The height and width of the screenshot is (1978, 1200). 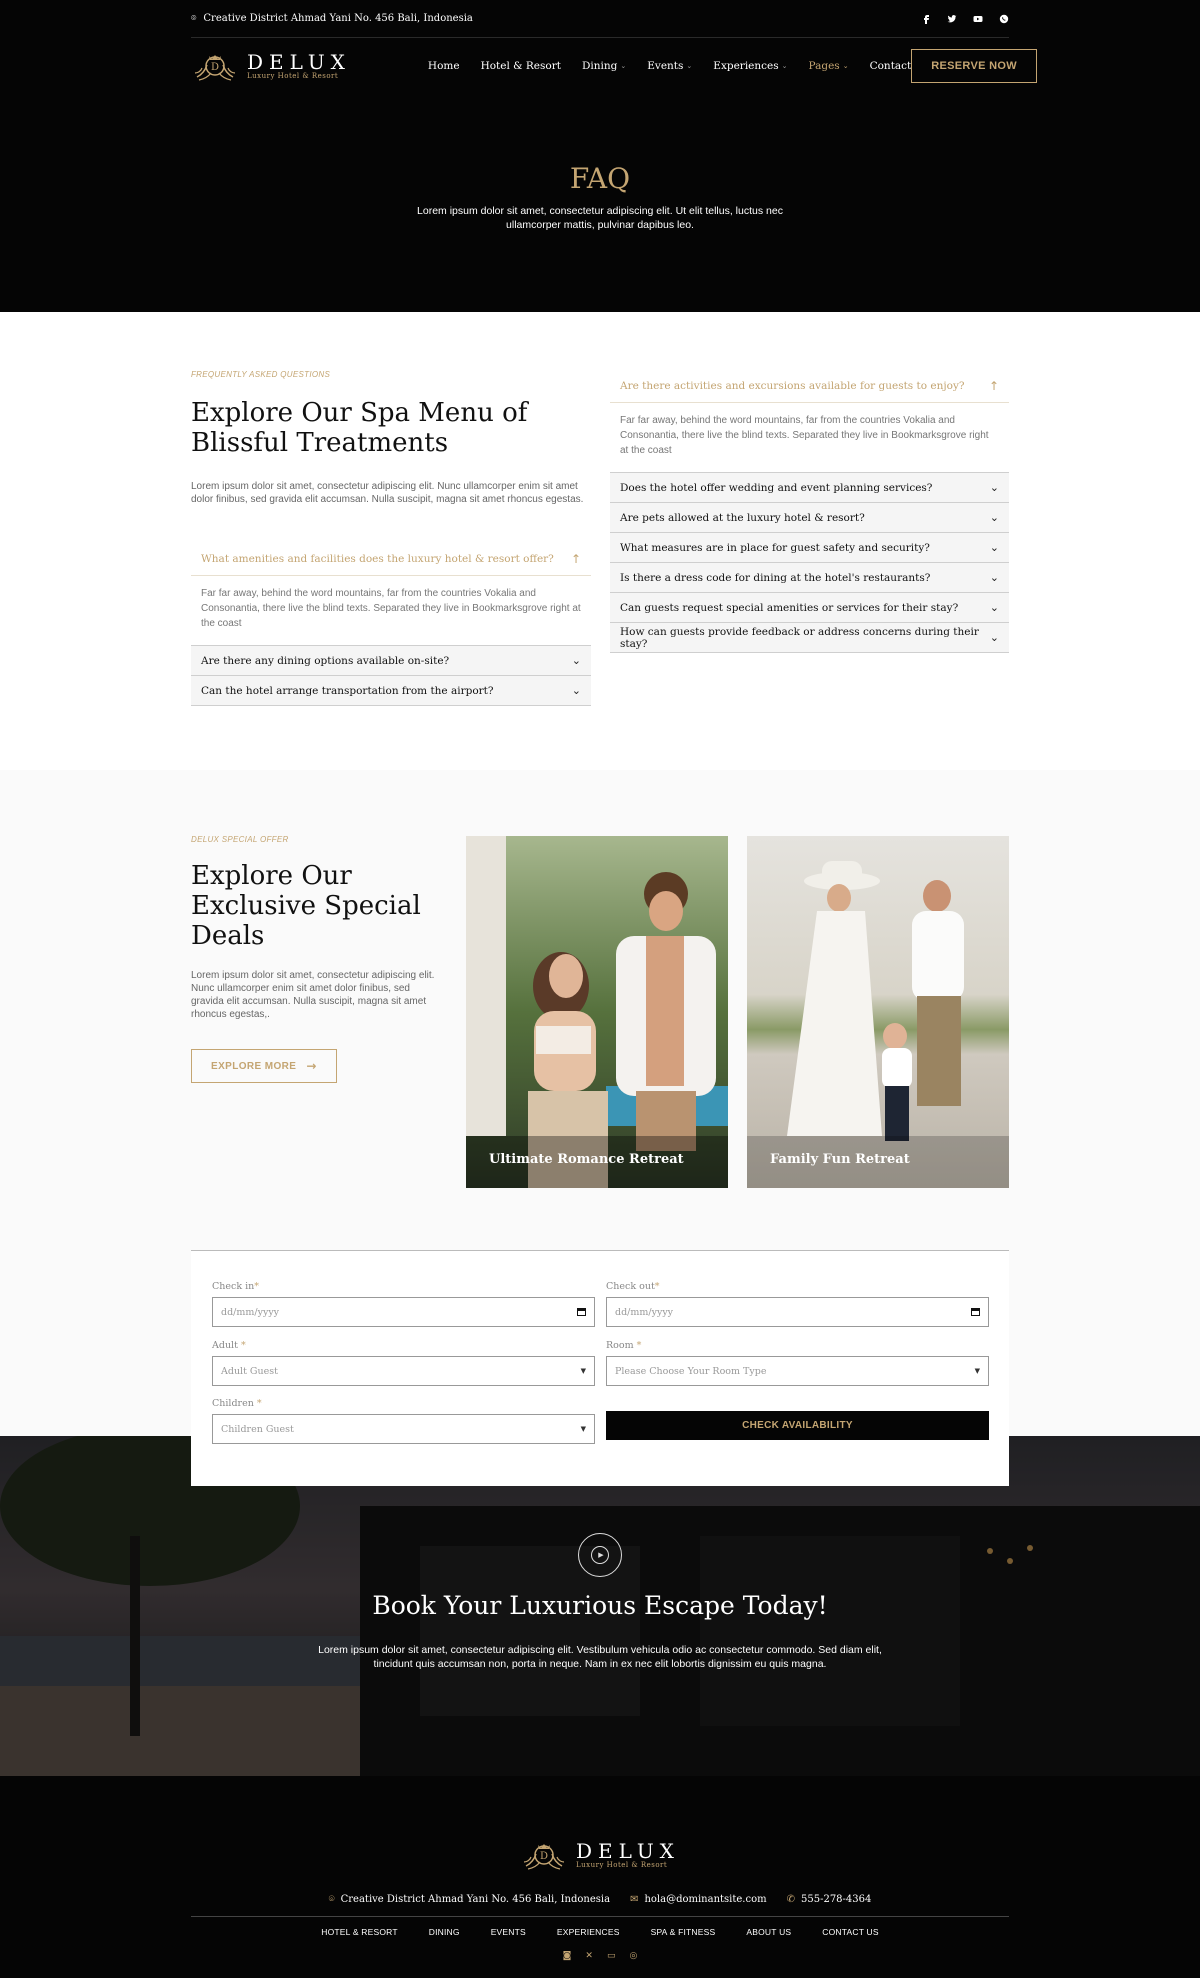 I want to click on nav-label: Dining, so click(x=599, y=66).